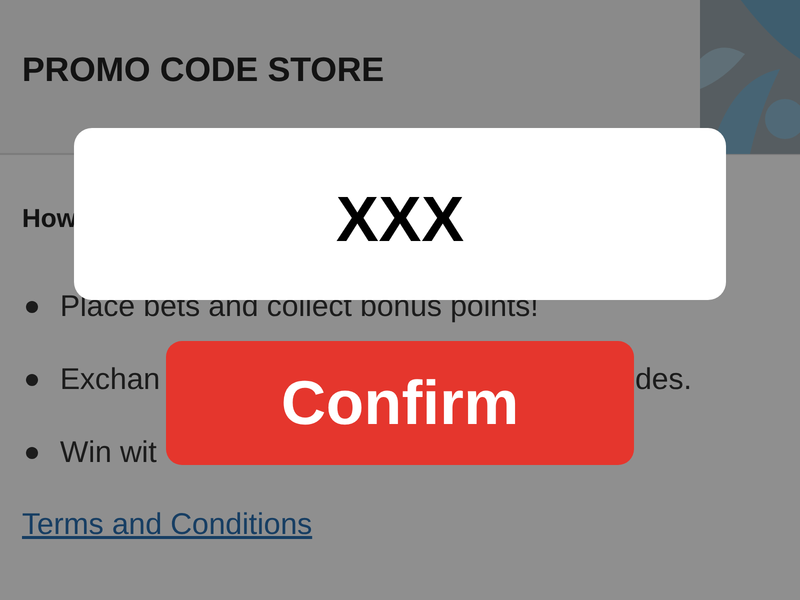 Image resolution: width=800 pixels, height=600 pixels. What do you see at coordinates (400, 219) in the screenshot?
I see `promo-code: XXX` at bounding box center [400, 219].